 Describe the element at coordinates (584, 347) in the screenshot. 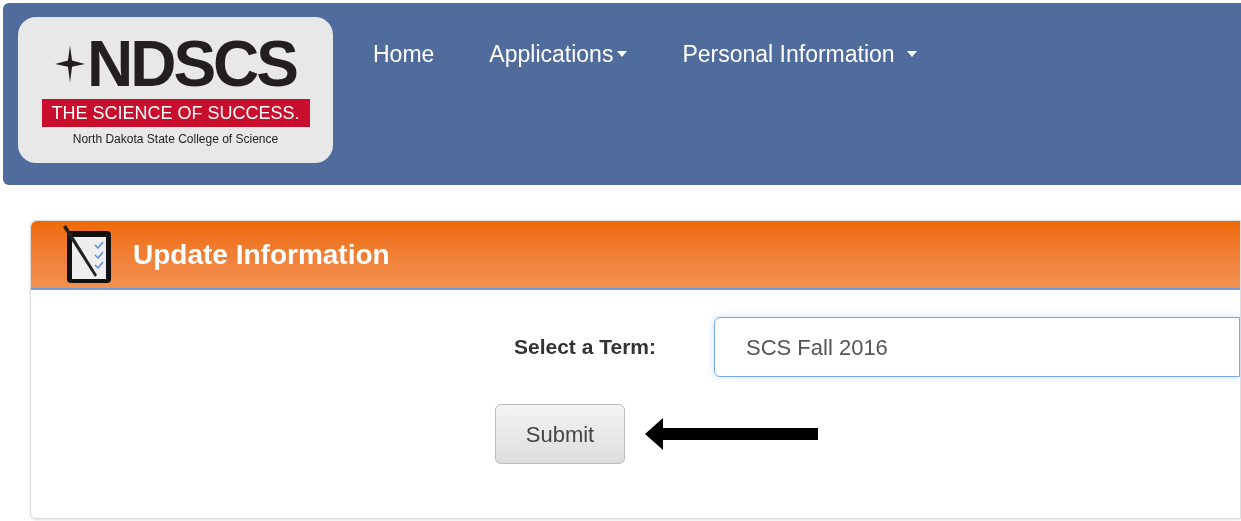

I see `term-label: Select a Term:` at that location.